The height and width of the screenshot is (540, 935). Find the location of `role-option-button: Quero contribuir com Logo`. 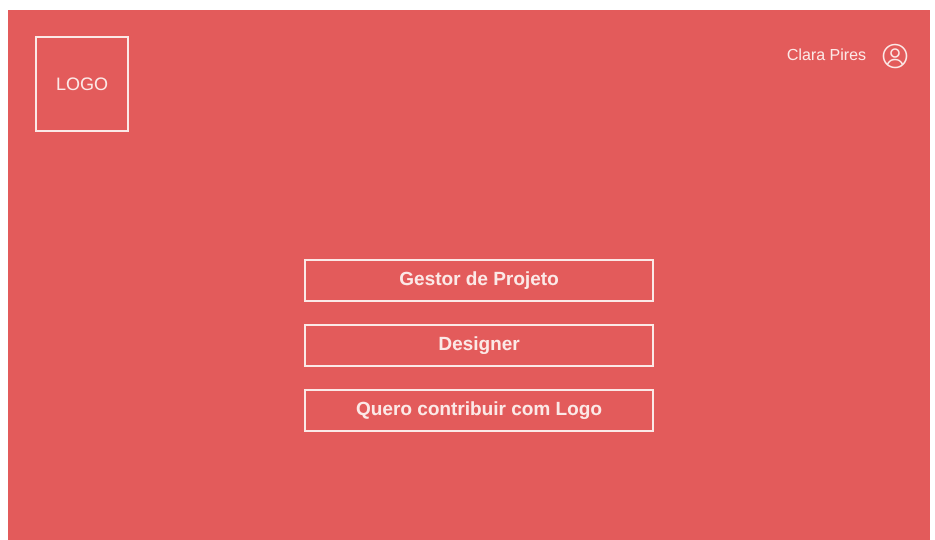

role-option-button: Quero contribuir com Logo is located at coordinates (479, 410).